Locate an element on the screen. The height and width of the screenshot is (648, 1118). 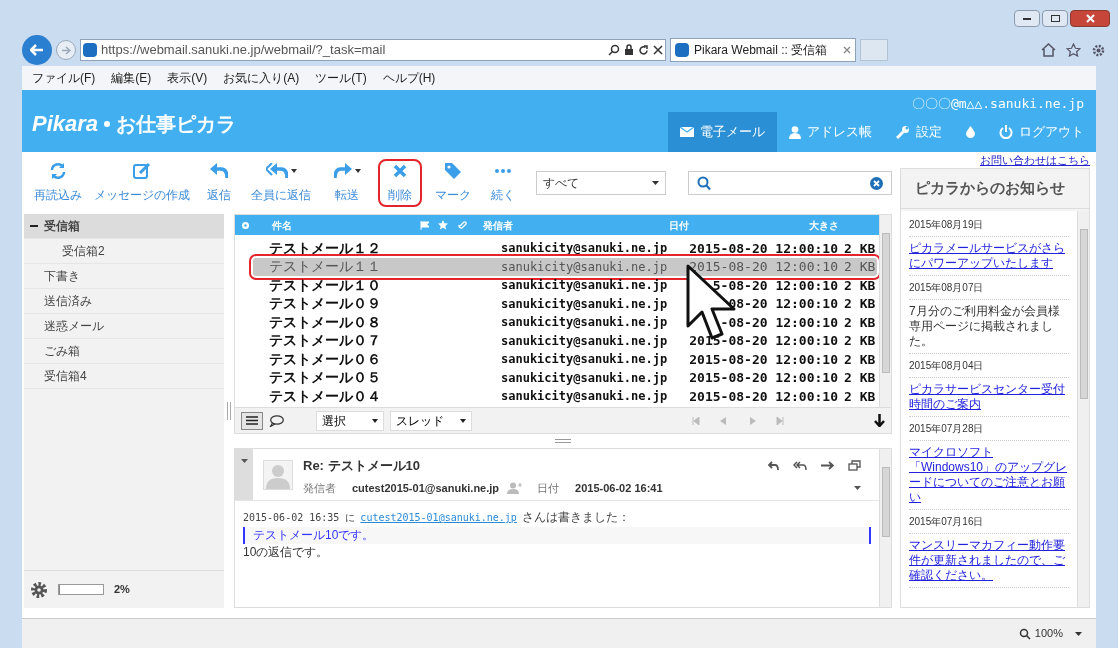
contact-link: お問い合わせはこちら is located at coordinates (1035, 160).